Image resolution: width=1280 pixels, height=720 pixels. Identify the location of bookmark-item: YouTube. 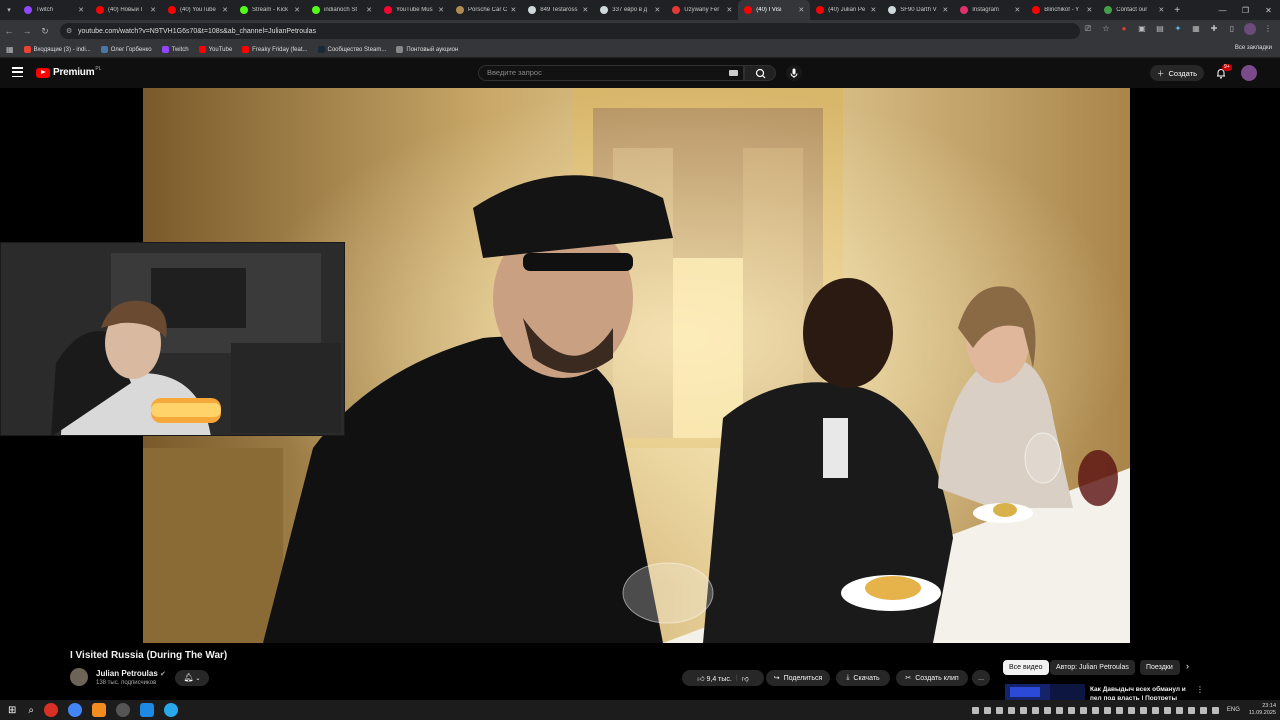
(215, 49).